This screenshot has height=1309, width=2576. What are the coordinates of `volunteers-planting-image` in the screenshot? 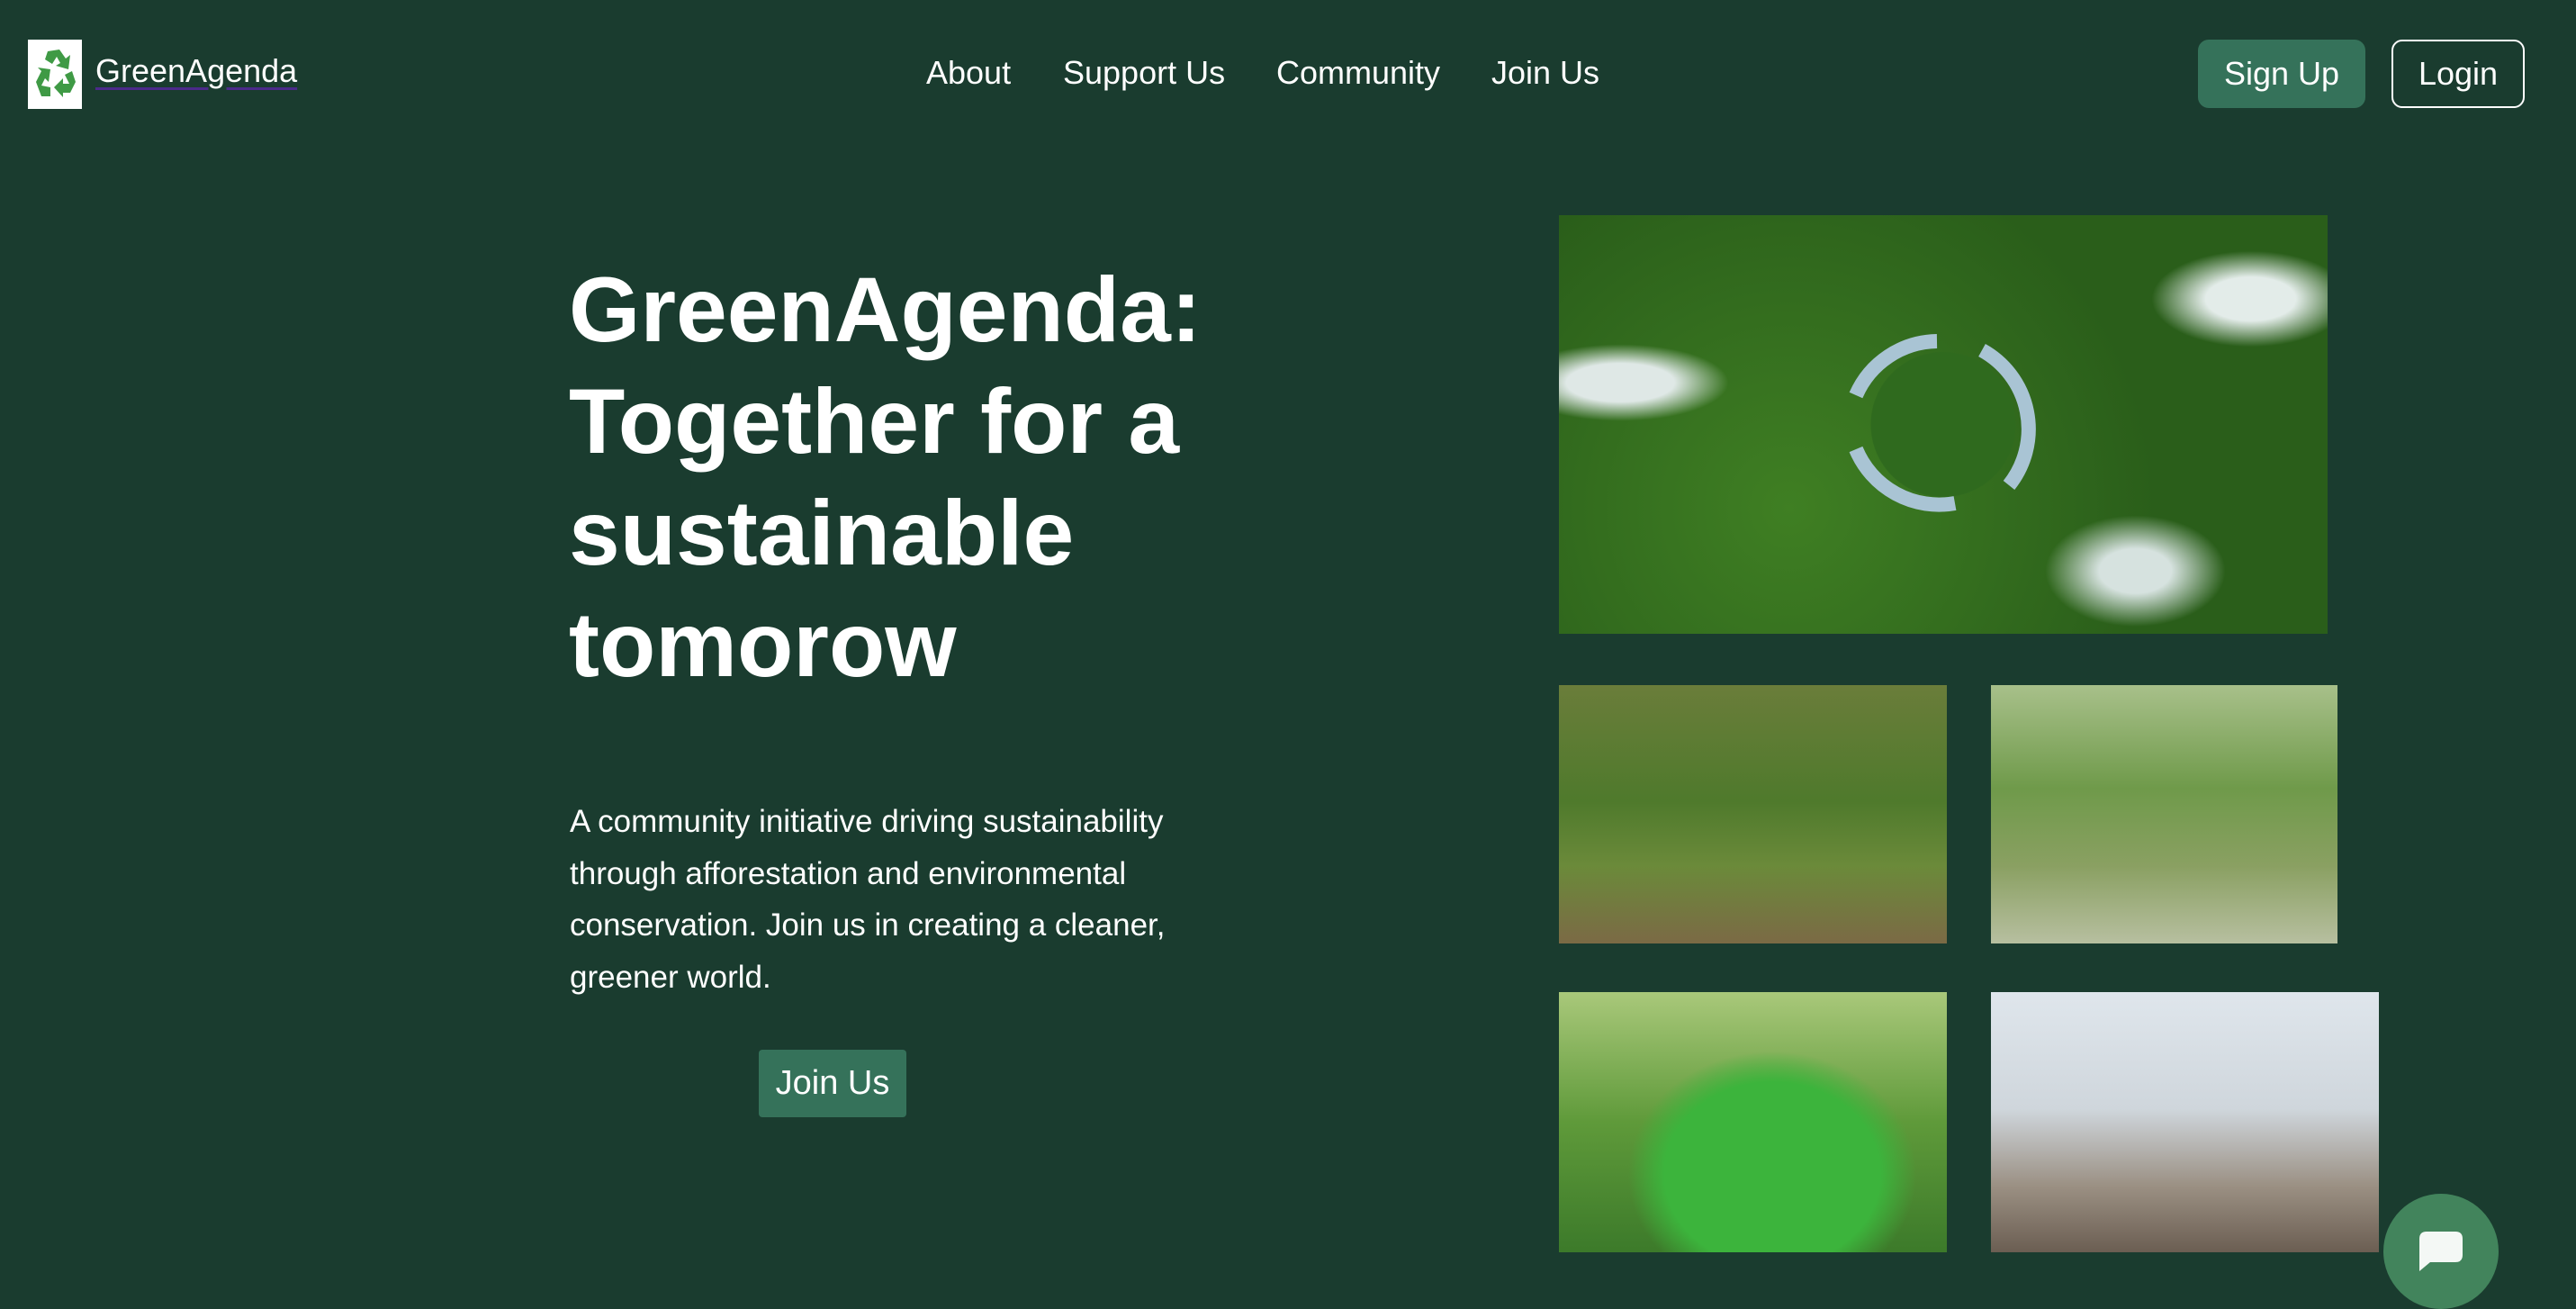 It's located at (1753, 814).